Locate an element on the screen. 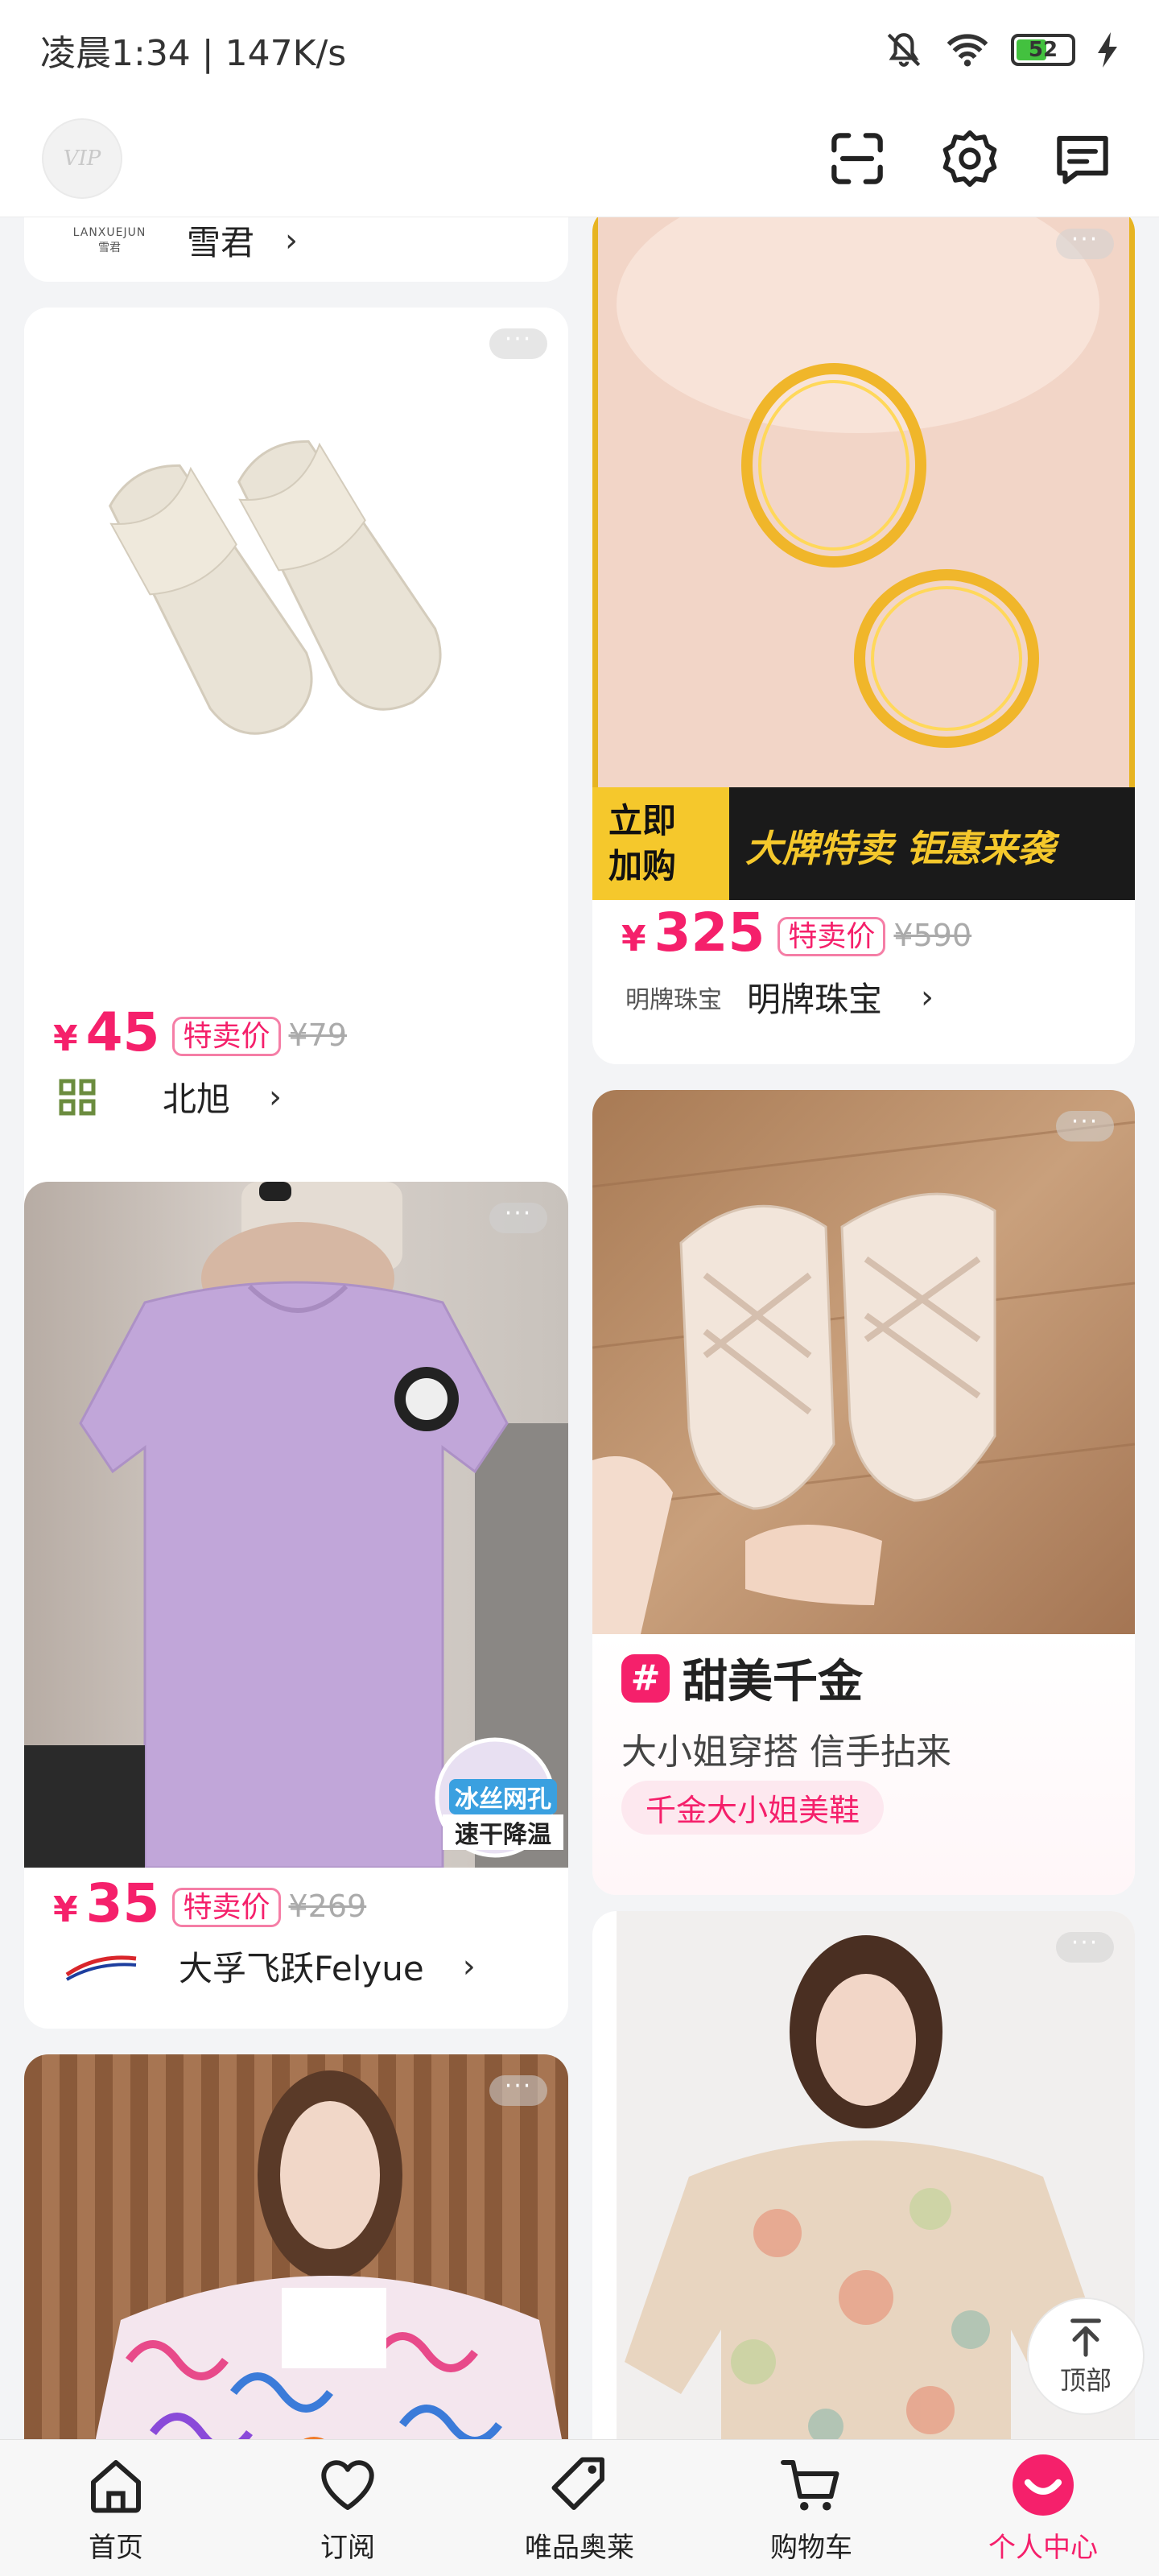  price-row: ¥ 35 特卖价 ¥269 is located at coordinates (210, 1903).